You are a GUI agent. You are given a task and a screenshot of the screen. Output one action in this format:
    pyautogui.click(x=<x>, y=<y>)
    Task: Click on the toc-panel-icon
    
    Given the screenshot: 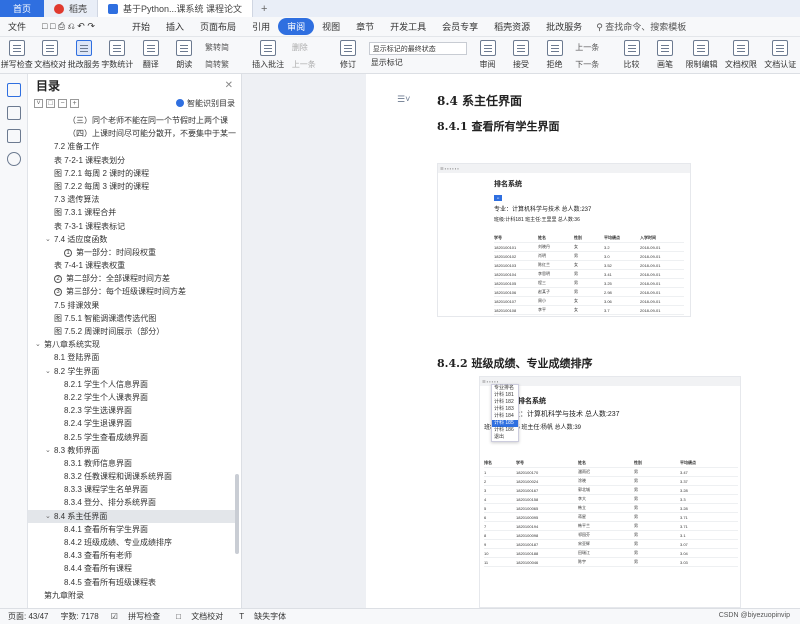 What is the action you would take?
    pyautogui.click(x=14, y=90)
    